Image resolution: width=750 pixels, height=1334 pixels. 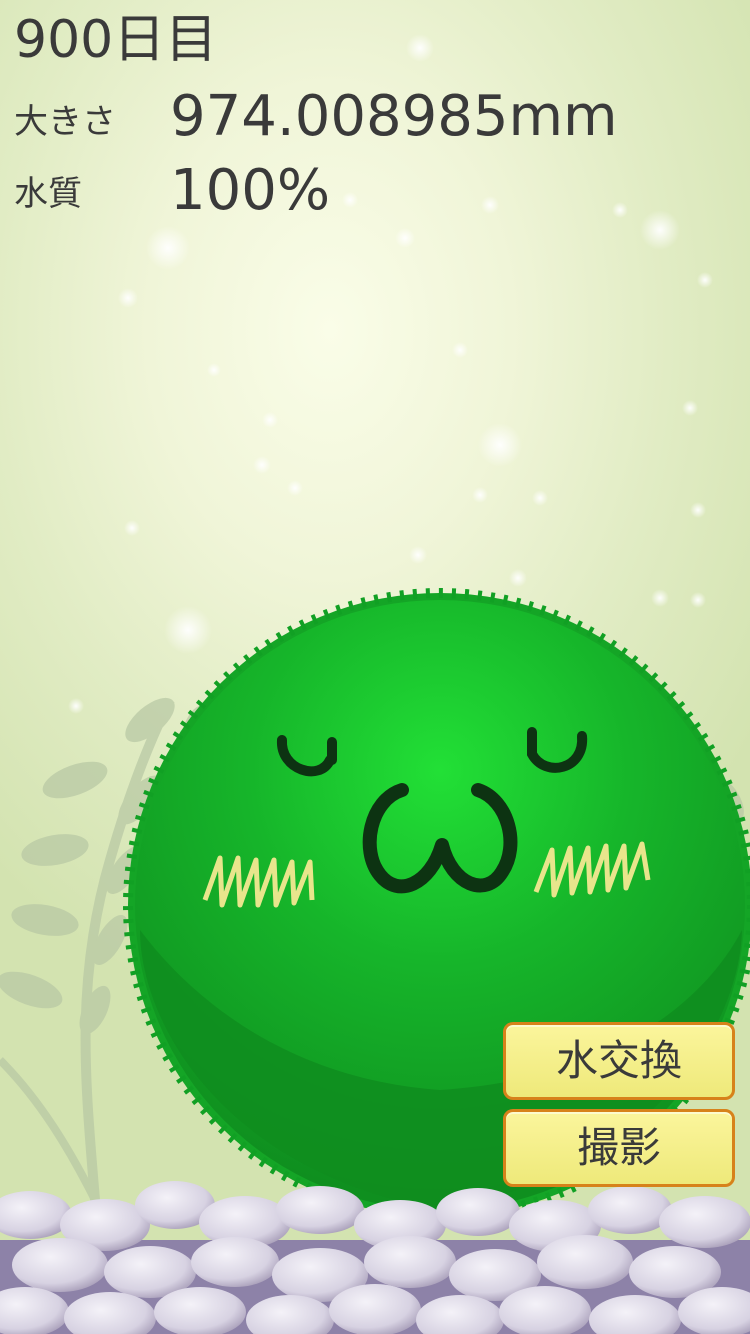 I want to click on size-value: 974.008985mm, so click(x=394, y=116).